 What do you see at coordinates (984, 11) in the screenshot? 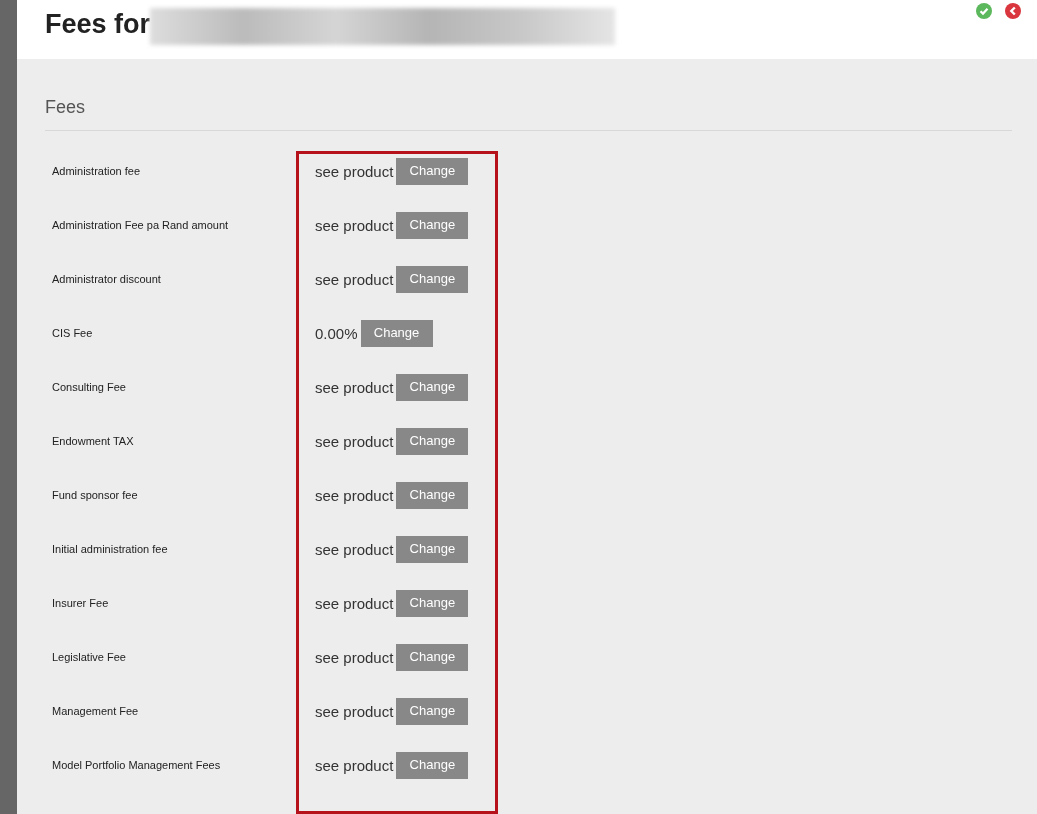
I see `check-circle-icon` at bounding box center [984, 11].